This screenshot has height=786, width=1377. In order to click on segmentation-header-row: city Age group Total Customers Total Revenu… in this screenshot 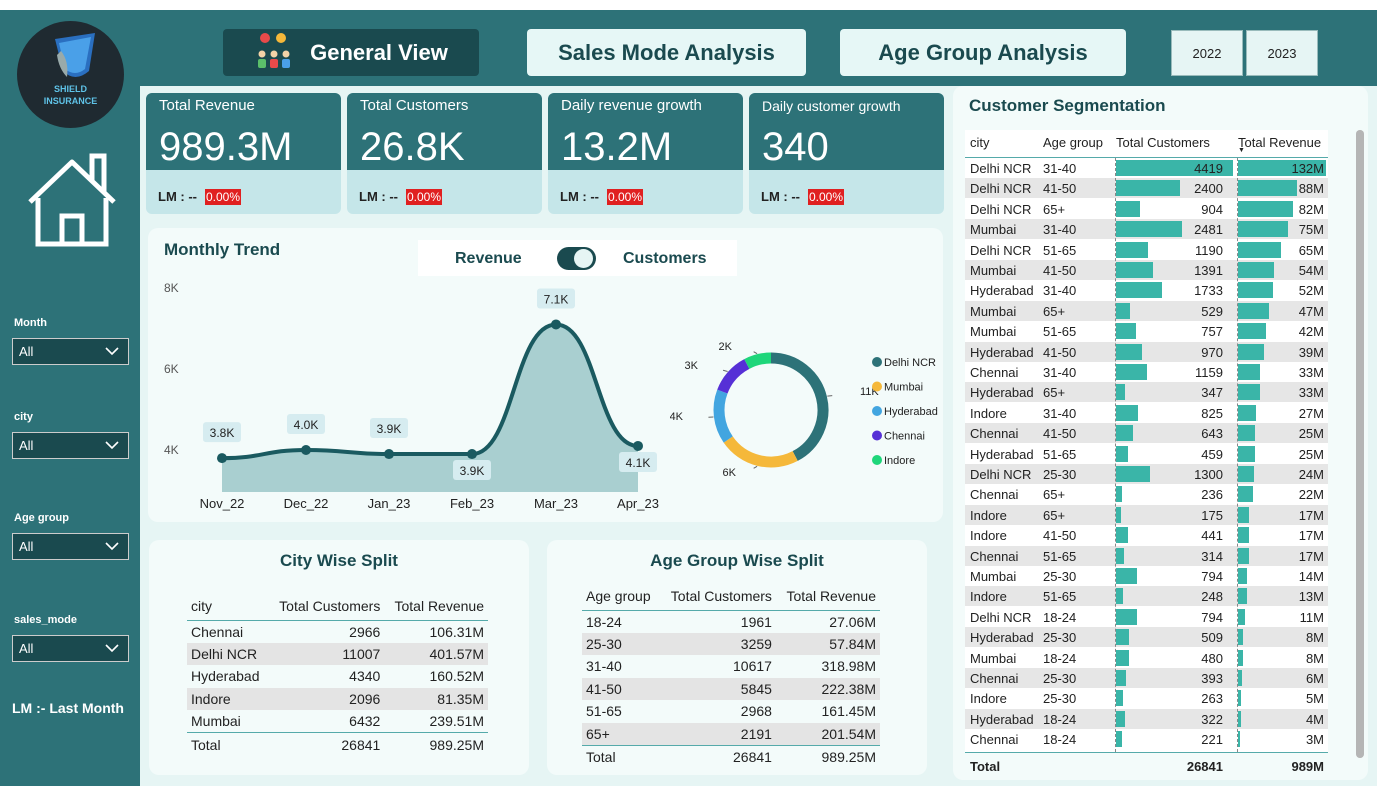, I will do `click(1146, 144)`.